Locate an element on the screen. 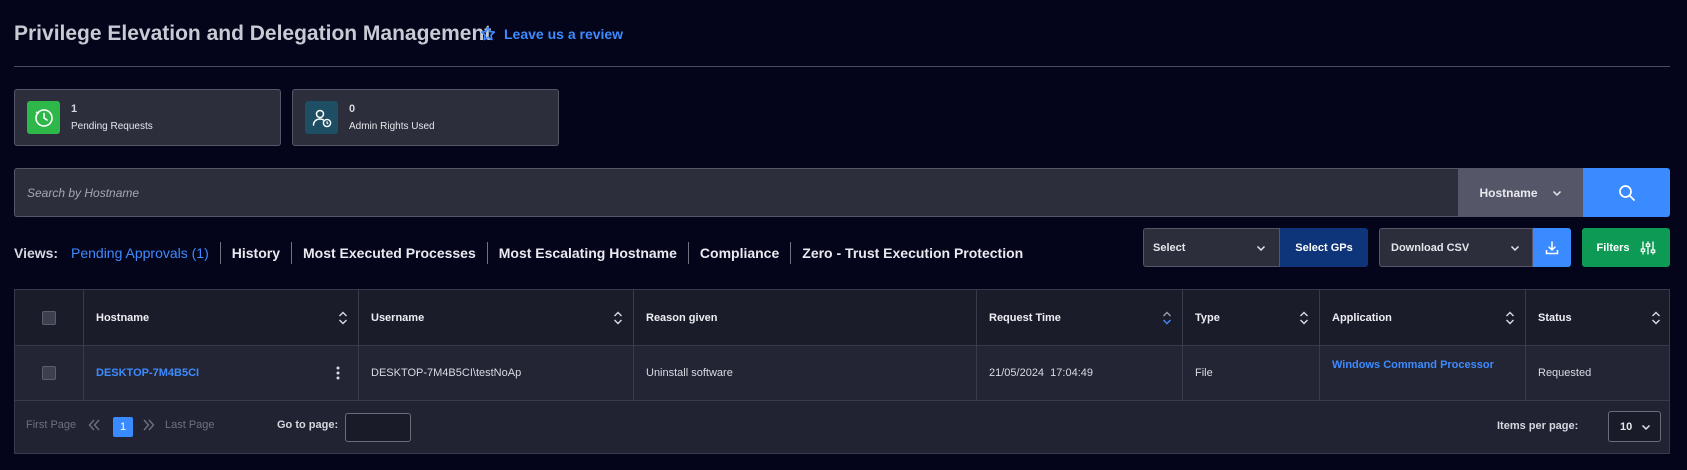 The image size is (1687, 470). sort-desc-icon is located at coordinates (1167, 318).